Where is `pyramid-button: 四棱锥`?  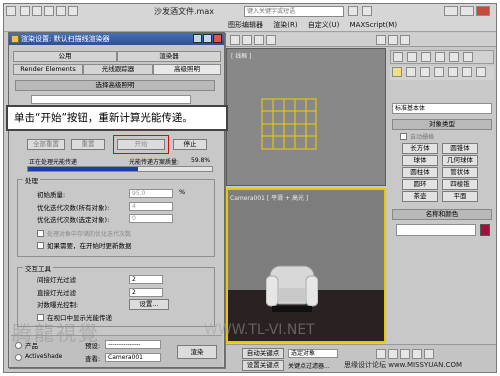 pyramid-button: 四棱锥 is located at coordinates (460, 184).